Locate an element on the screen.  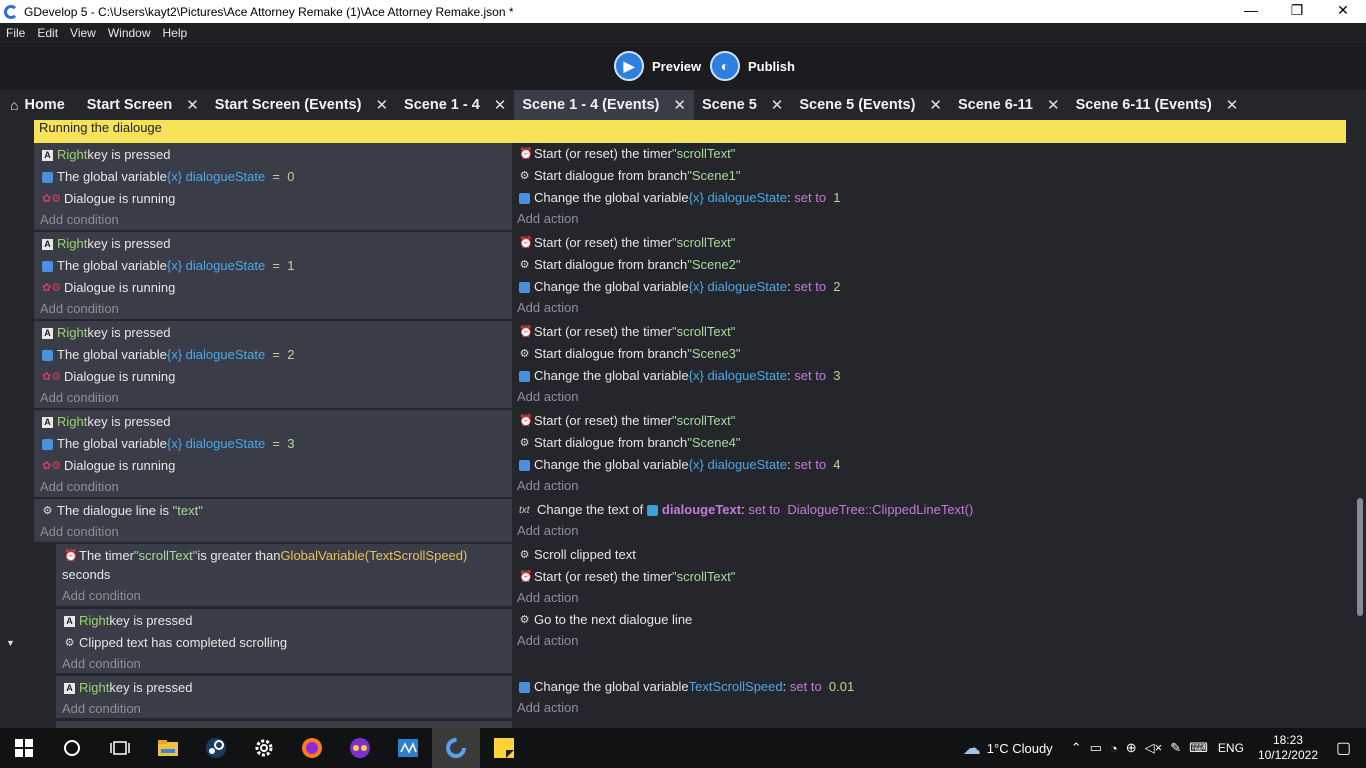
action-start-dialogue: ⚙ Start dialogue from branch "Scene1" is located at coordinates (630, 176).